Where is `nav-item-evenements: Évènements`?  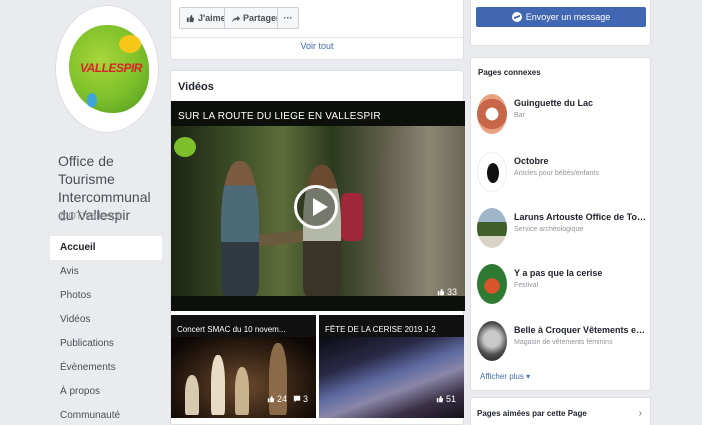 nav-item-evenements: Évènements is located at coordinates (106, 368).